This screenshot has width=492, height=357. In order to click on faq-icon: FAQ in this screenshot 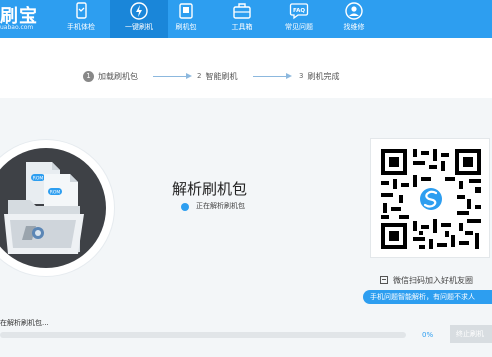, I will do `click(299, 11)`.